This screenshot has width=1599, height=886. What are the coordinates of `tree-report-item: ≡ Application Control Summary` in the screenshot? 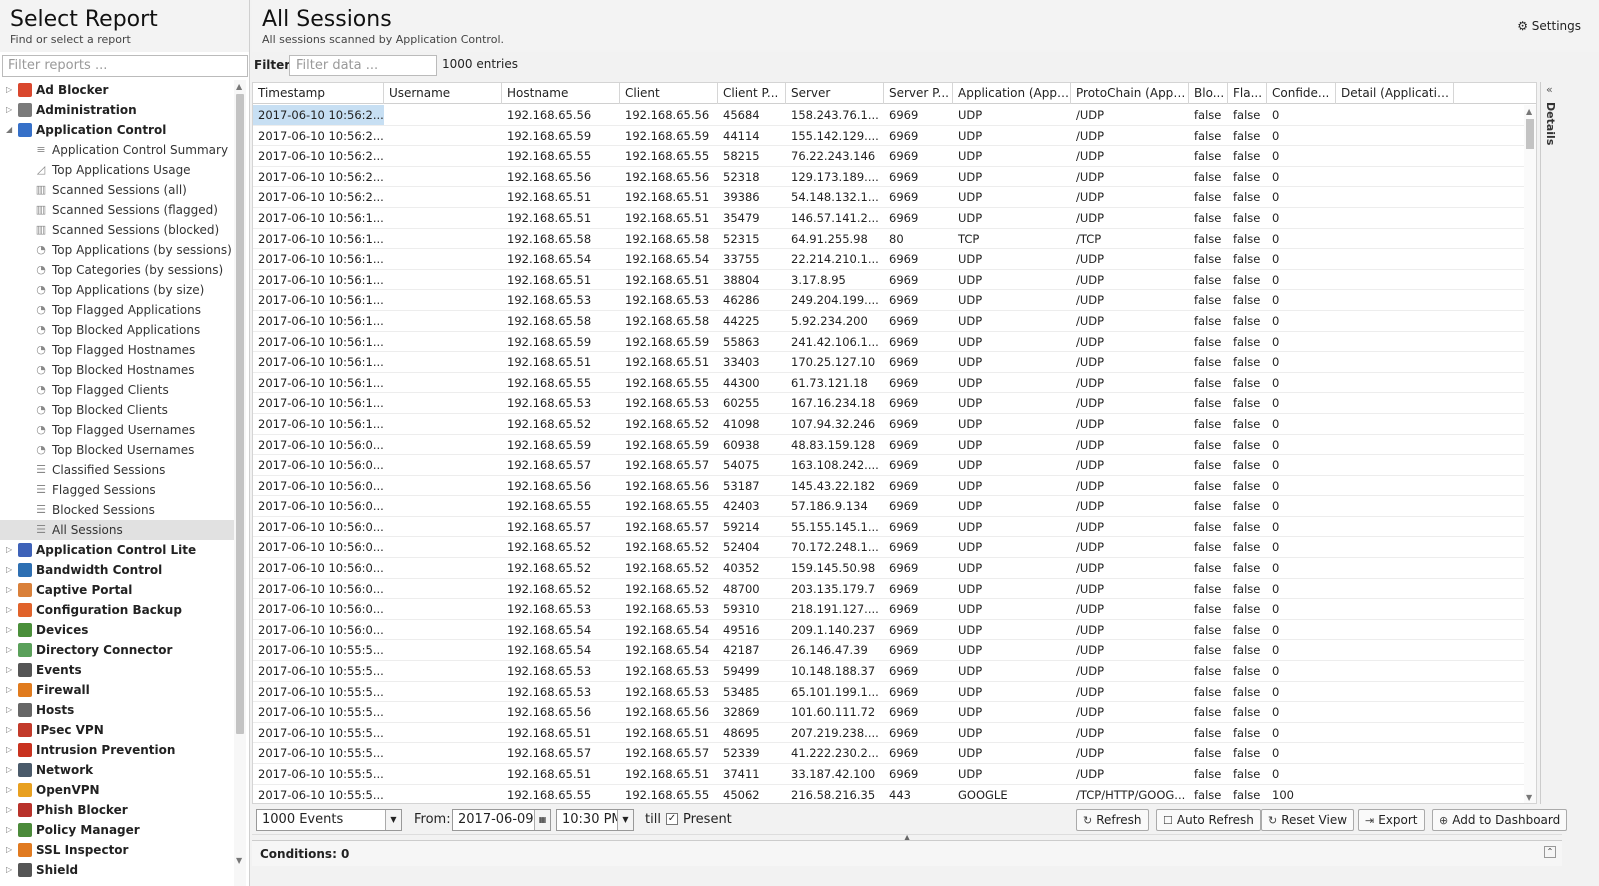 It's located at (118, 150).